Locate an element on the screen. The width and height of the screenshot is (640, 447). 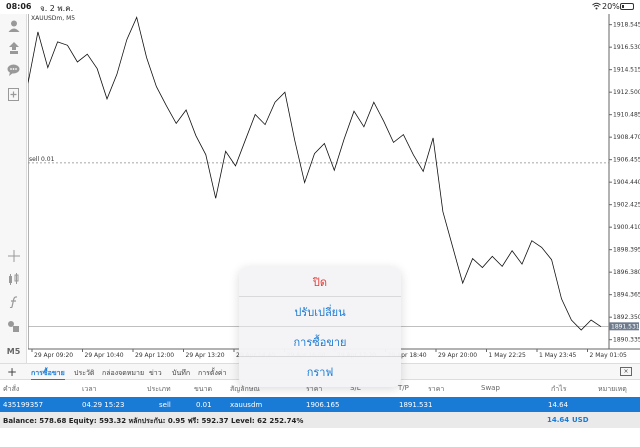
y-tick-label: 1892.350 is located at coordinates (626, 317).